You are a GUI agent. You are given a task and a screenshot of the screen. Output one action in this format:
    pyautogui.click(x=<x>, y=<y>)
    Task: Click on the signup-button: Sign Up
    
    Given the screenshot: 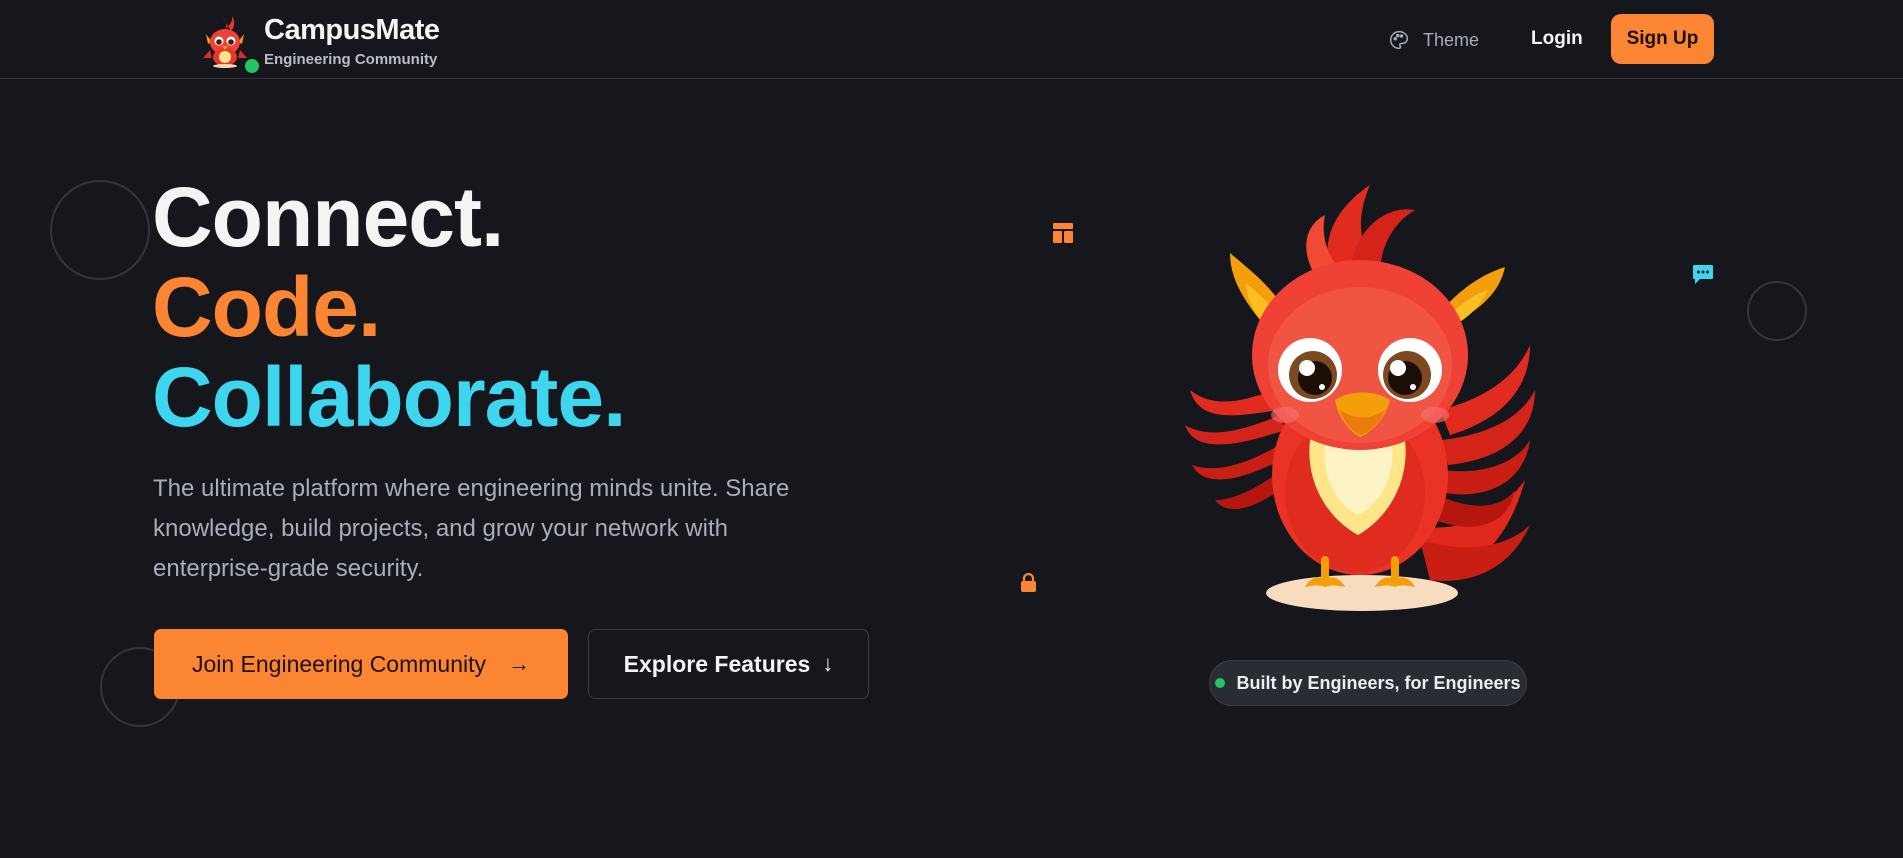 What is the action you would take?
    pyautogui.click(x=1662, y=39)
    